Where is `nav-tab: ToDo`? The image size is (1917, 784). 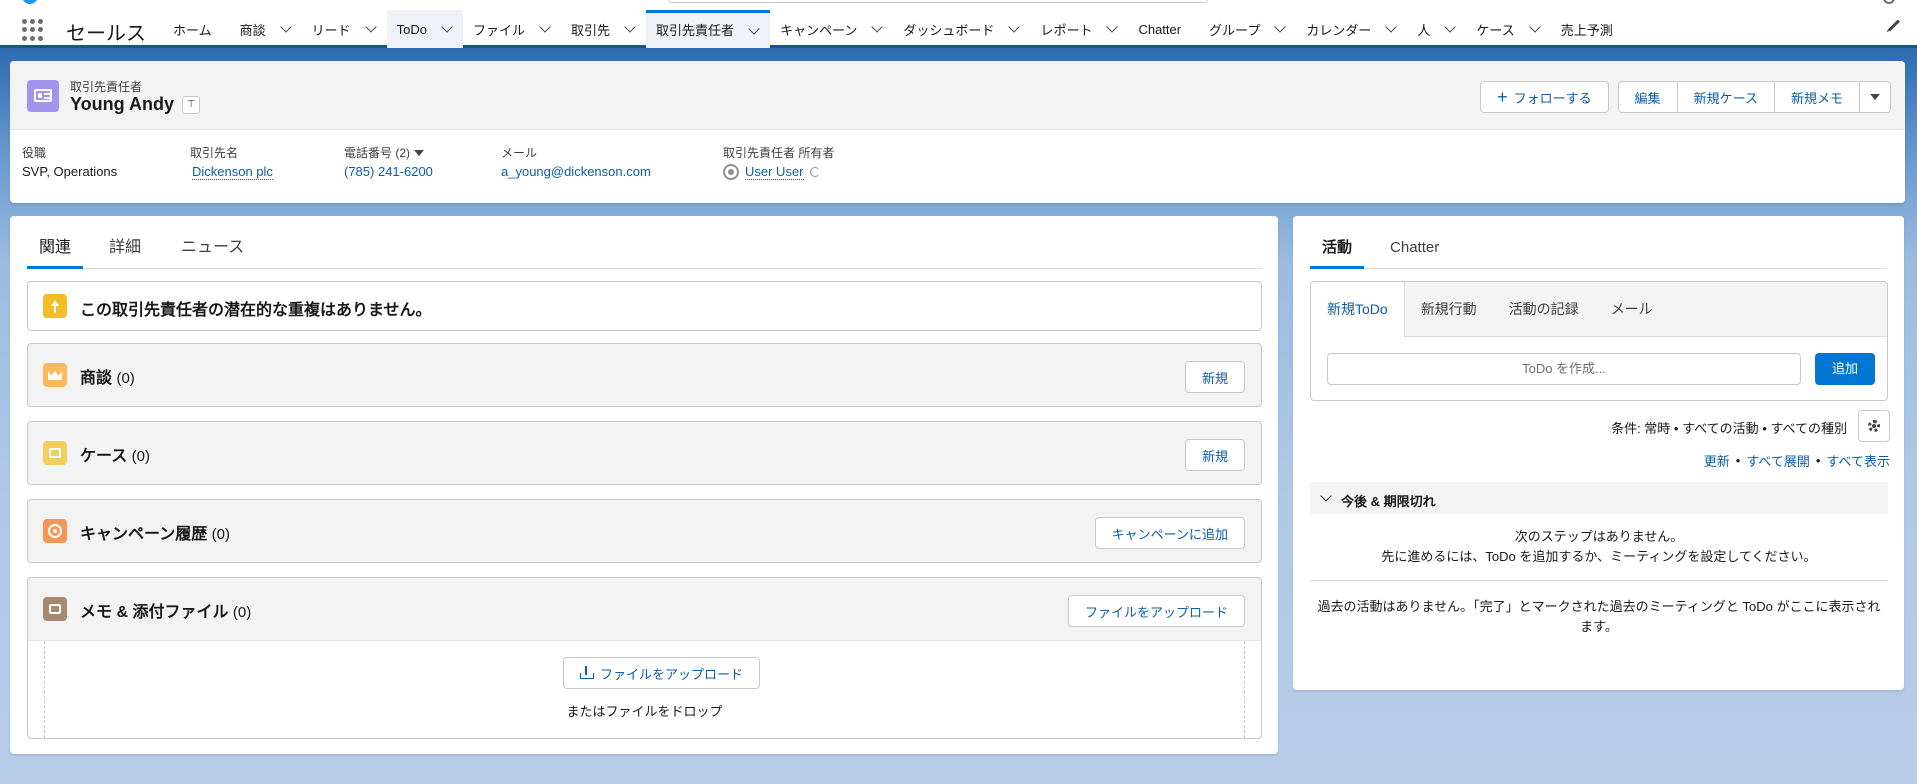 nav-tab: ToDo is located at coordinates (425, 29).